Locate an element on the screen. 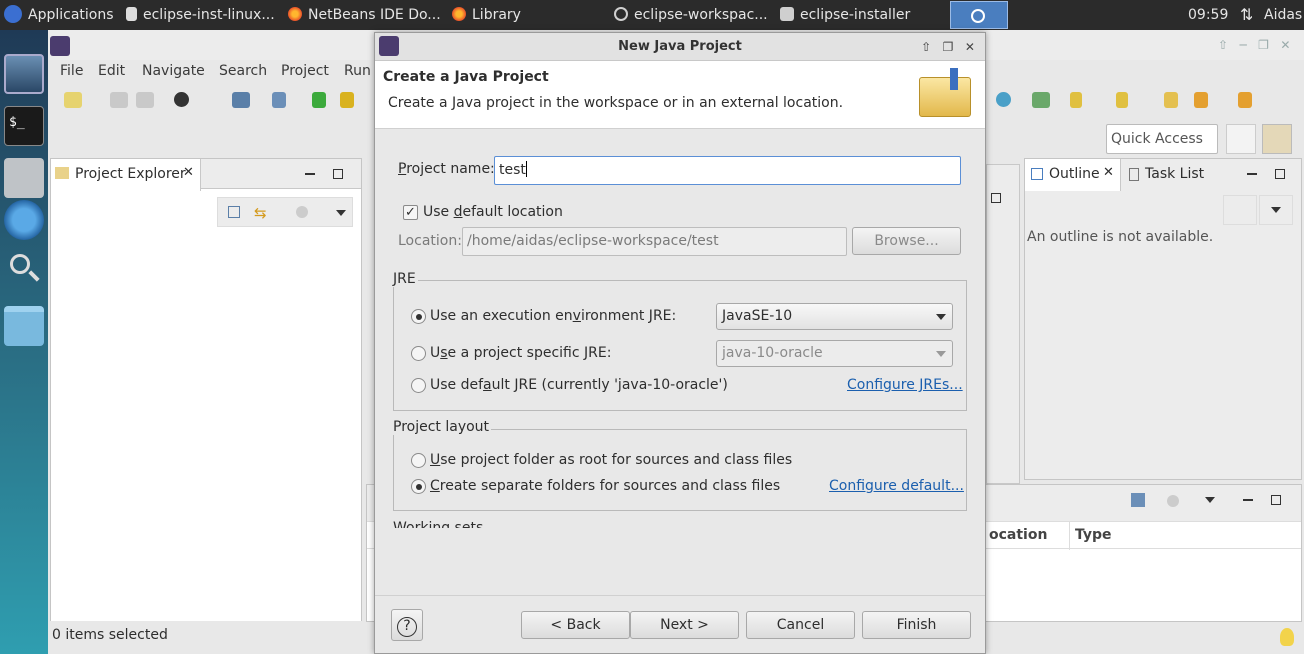  console-icon is located at coordinates (241, 100).